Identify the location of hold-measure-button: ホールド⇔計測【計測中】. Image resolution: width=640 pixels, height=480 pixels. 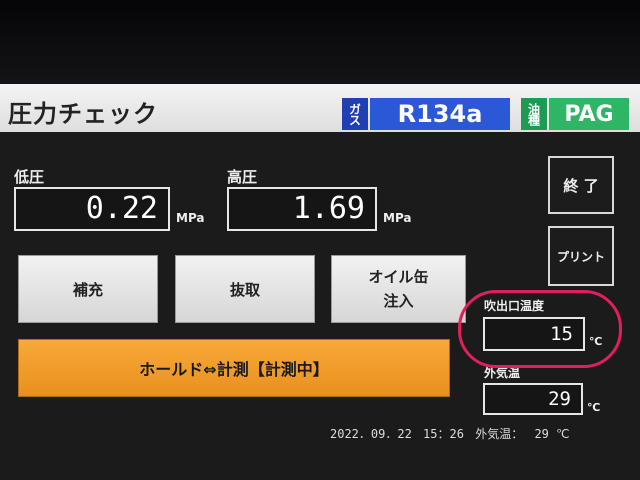
(234, 368).